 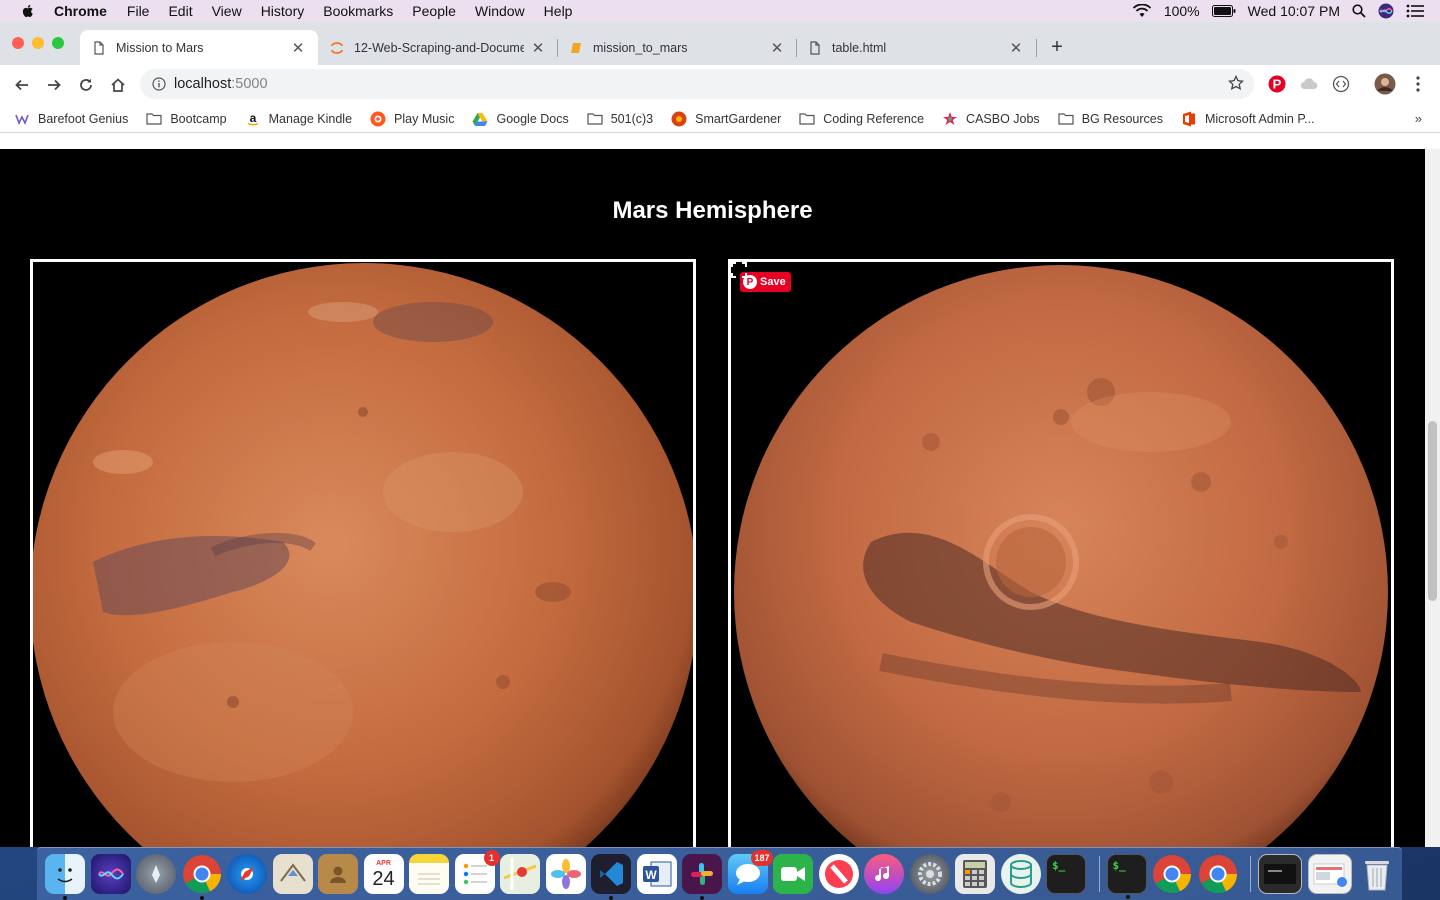 I want to click on office-icon, so click(x=1189, y=118).